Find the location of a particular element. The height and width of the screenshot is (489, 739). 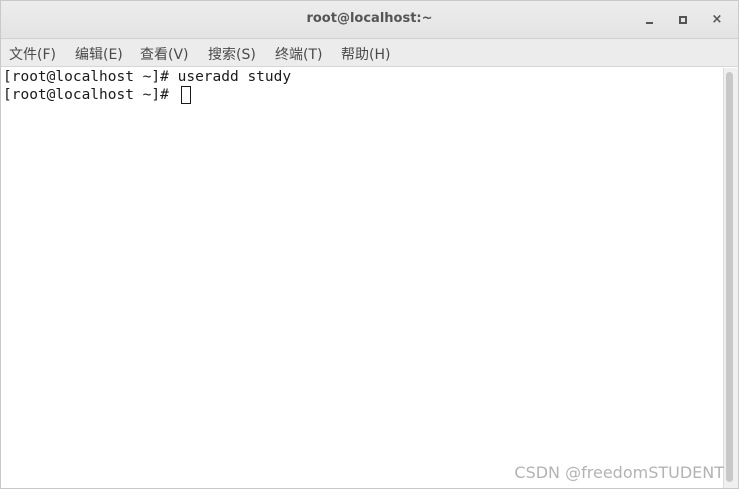

close-icon: × is located at coordinates (717, 19).